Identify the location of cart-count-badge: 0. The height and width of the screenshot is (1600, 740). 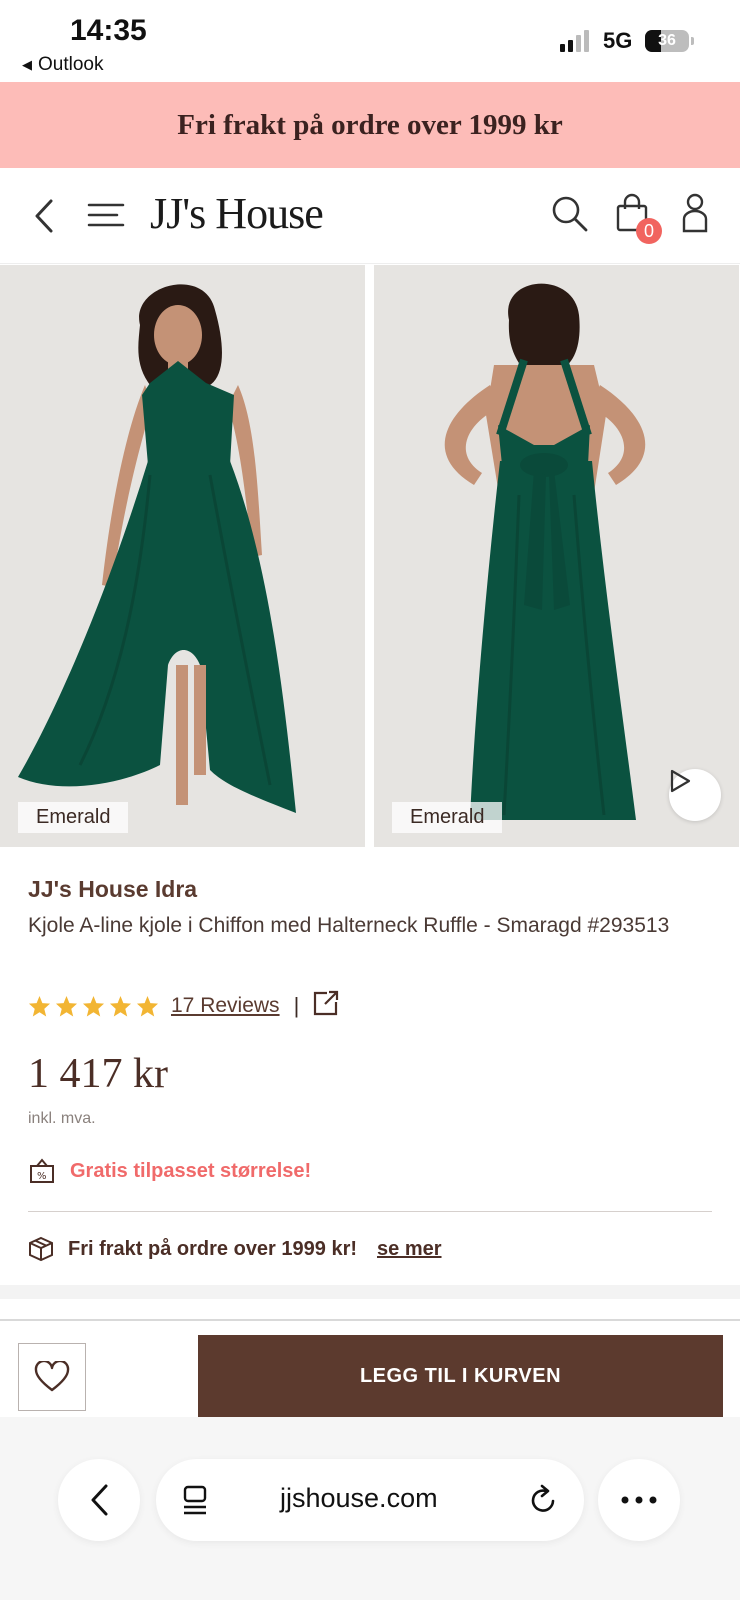
(649, 231).